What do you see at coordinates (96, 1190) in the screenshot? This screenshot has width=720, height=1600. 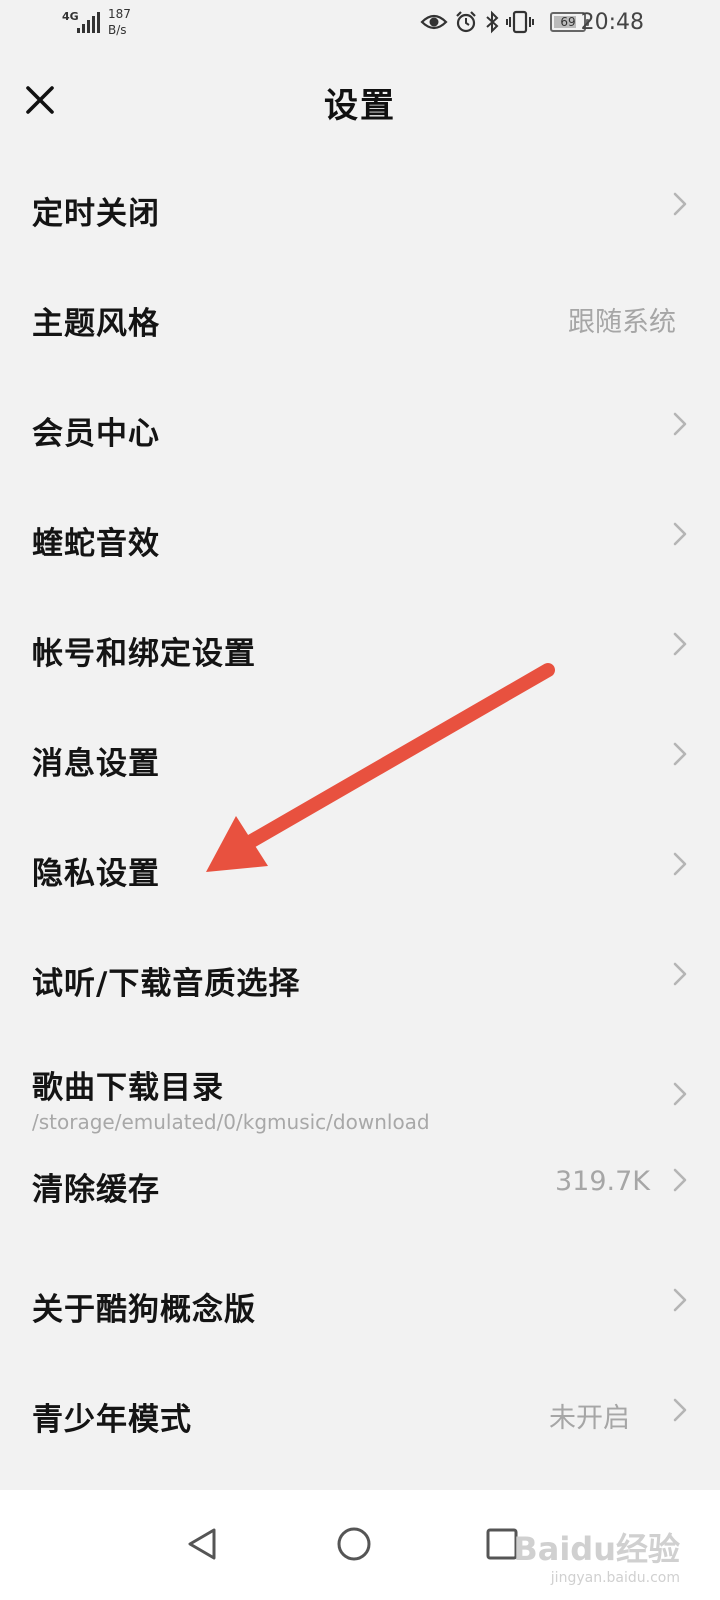 I see `settings-item-label: 清除缓存` at bounding box center [96, 1190].